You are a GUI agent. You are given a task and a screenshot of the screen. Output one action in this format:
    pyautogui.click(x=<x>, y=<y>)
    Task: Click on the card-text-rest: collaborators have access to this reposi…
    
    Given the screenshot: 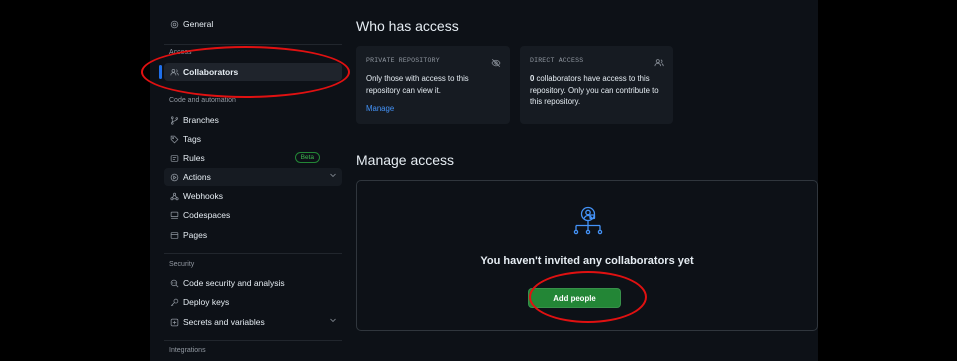 What is the action you would take?
    pyautogui.click(x=594, y=90)
    